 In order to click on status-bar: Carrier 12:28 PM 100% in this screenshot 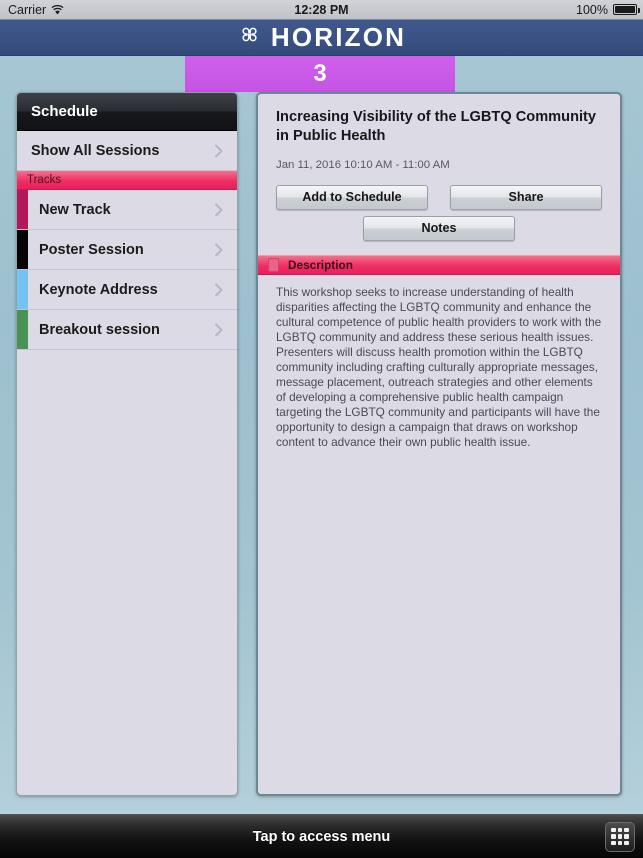, I will do `click(321, 10)`.